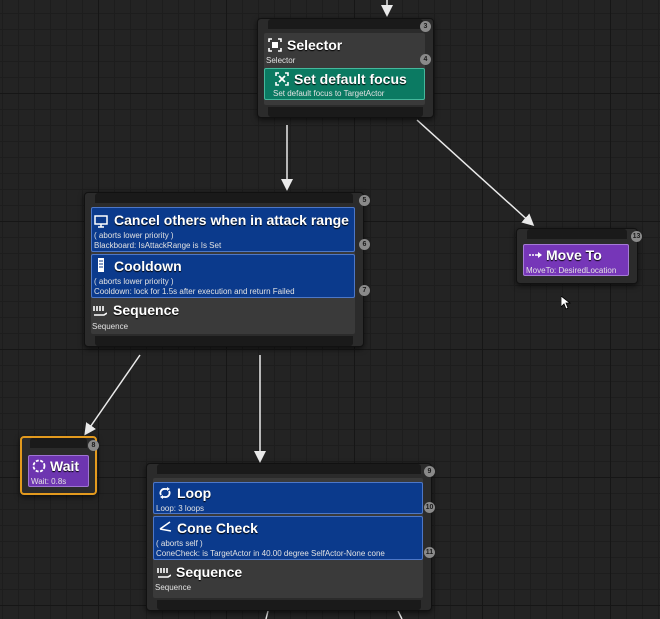 The height and width of the screenshot is (619, 660). Describe the element at coordinates (148, 266) in the screenshot. I see `decorator-cooldown-title: Cooldown` at that location.